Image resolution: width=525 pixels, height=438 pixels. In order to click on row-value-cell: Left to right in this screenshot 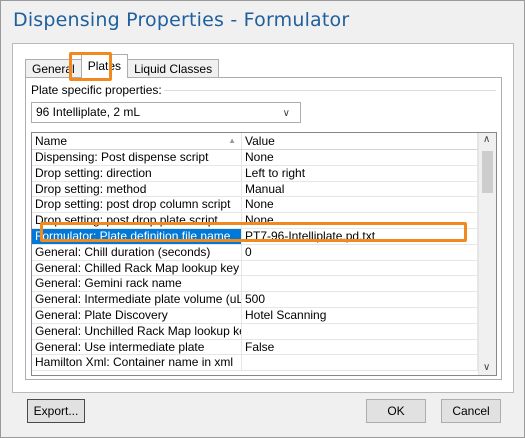, I will do `click(360, 173)`.